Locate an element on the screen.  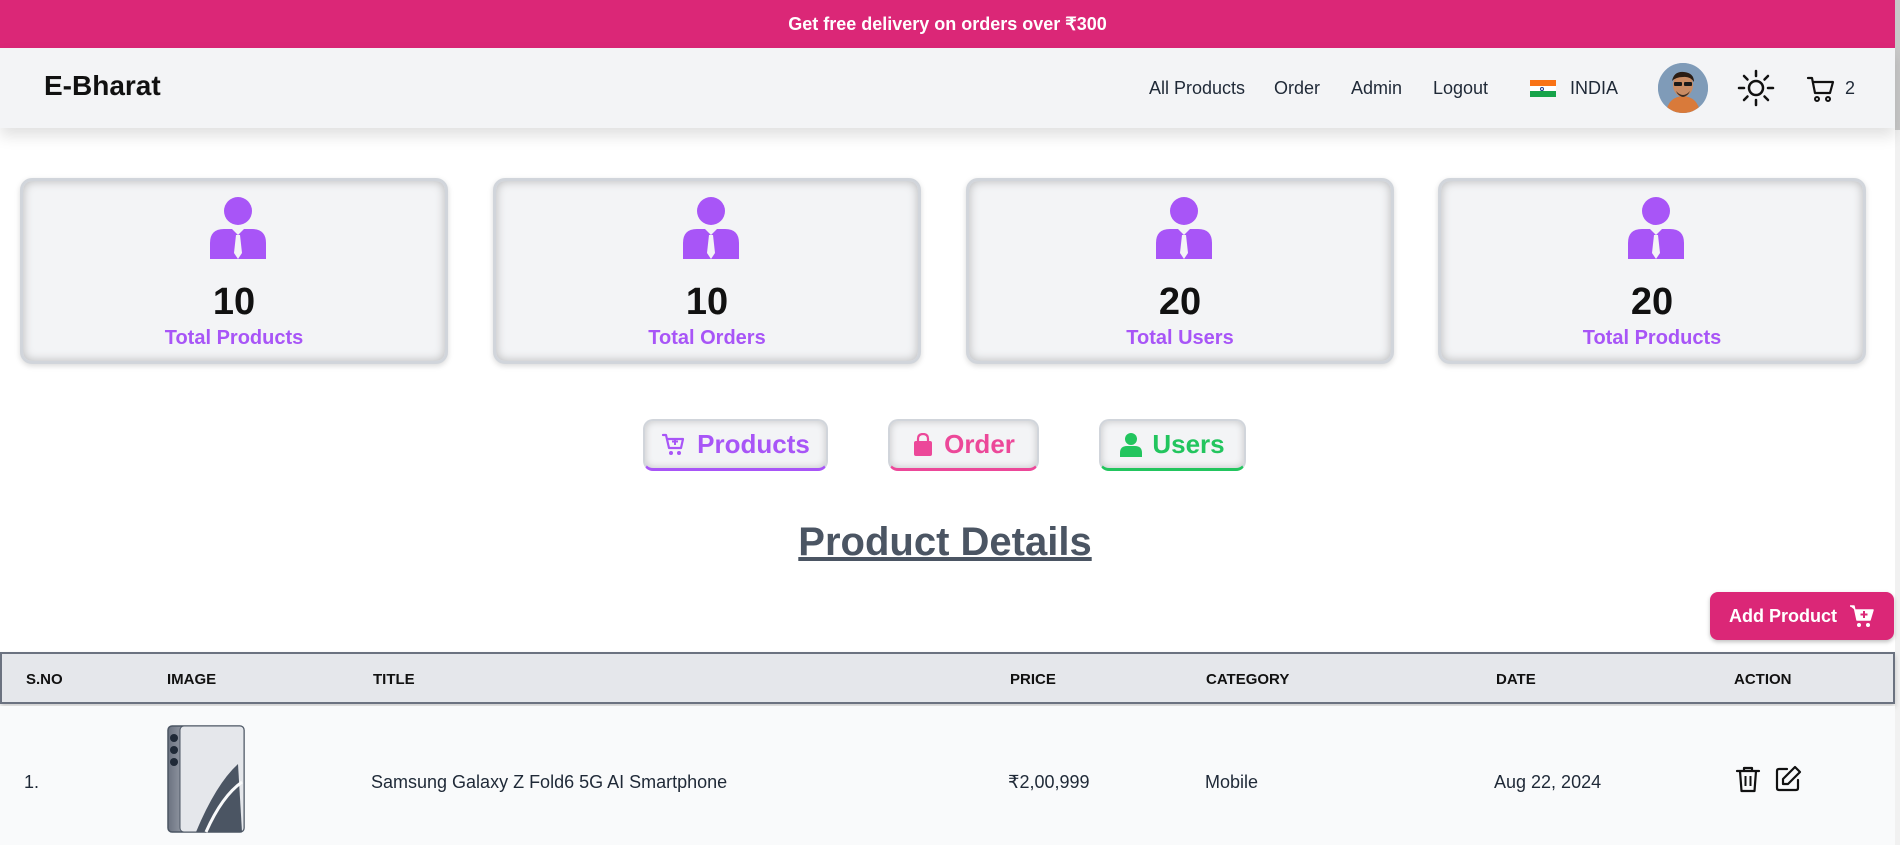
cart-plus-icon is located at coordinates (1862, 616).